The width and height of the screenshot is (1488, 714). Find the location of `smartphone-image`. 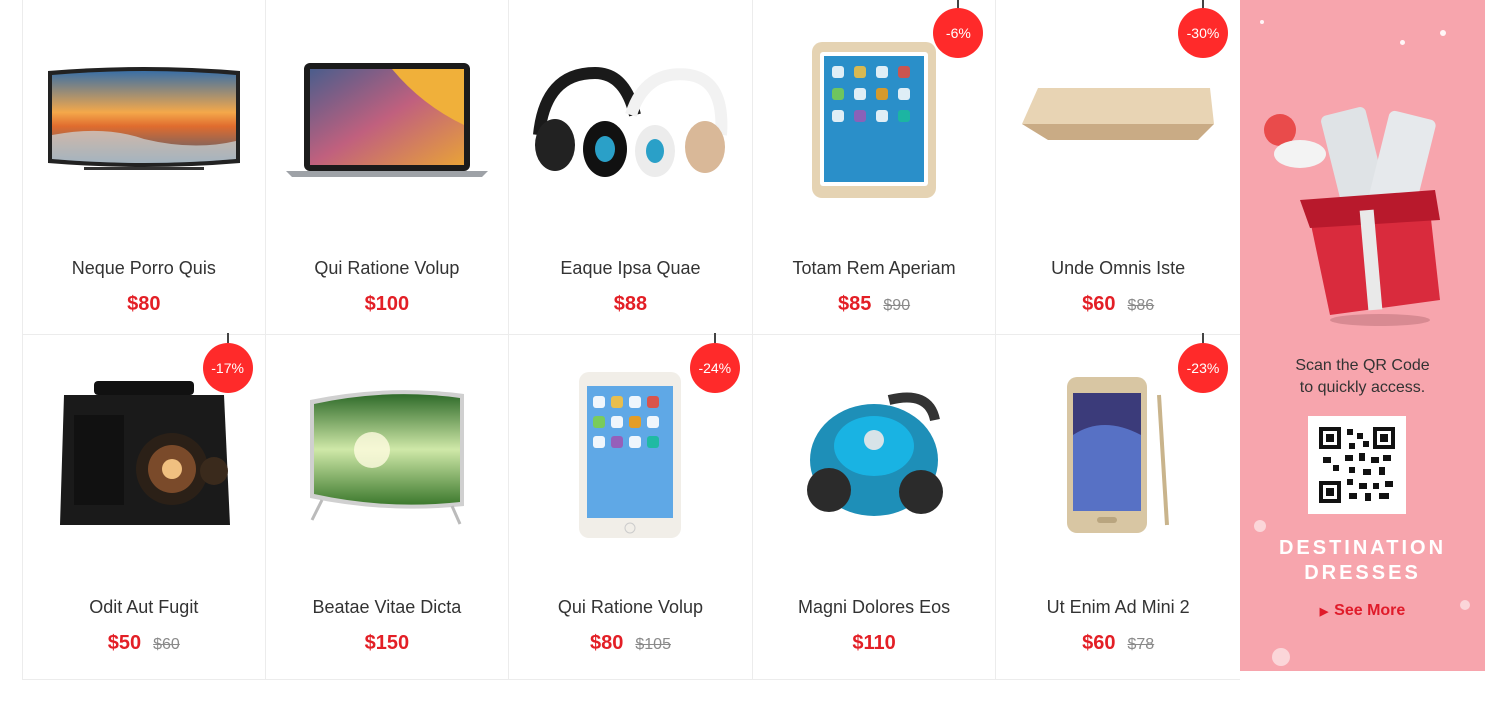

smartphone-image is located at coordinates (1118, 455).